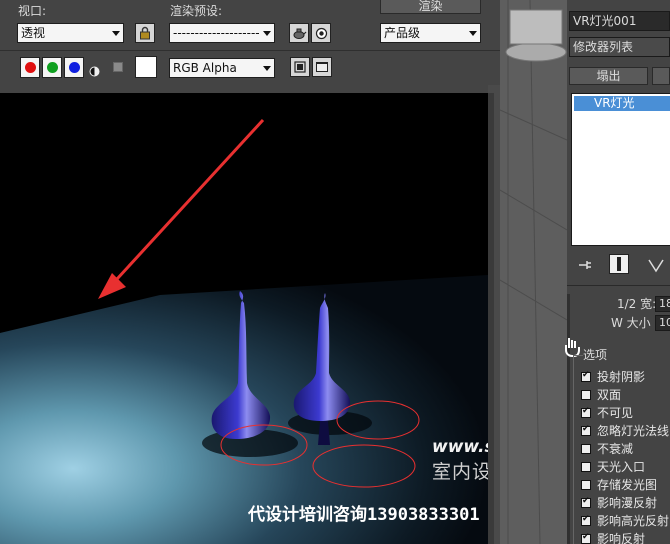 This screenshot has height=544, width=670. I want to click on half-width-label: 1/2 宽:, so click(637, 304).